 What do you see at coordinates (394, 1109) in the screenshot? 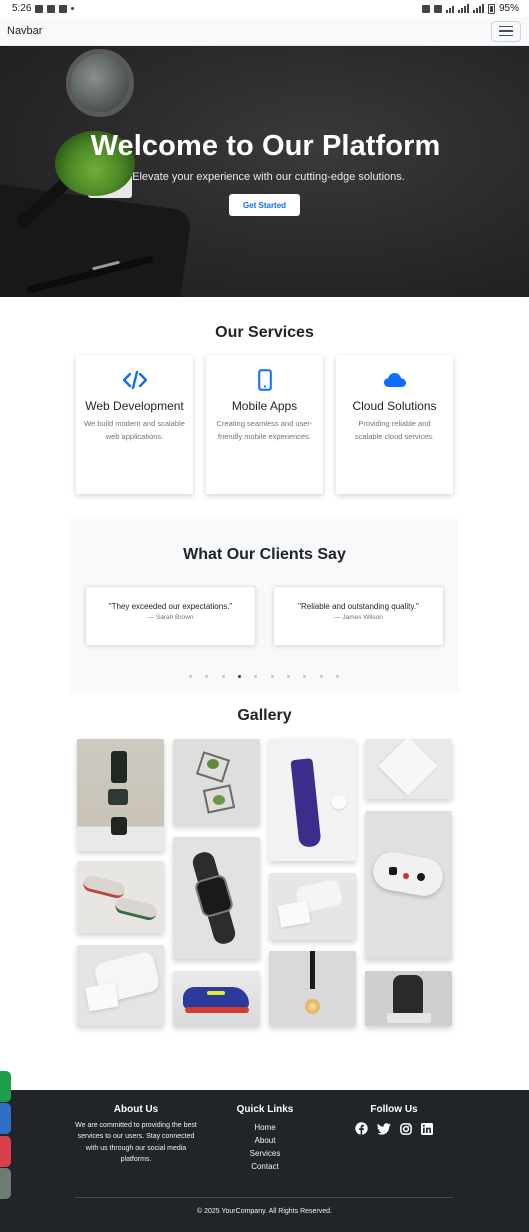
I see `footer-follow-title: Follow Us` at bounding box center [394, 1109].